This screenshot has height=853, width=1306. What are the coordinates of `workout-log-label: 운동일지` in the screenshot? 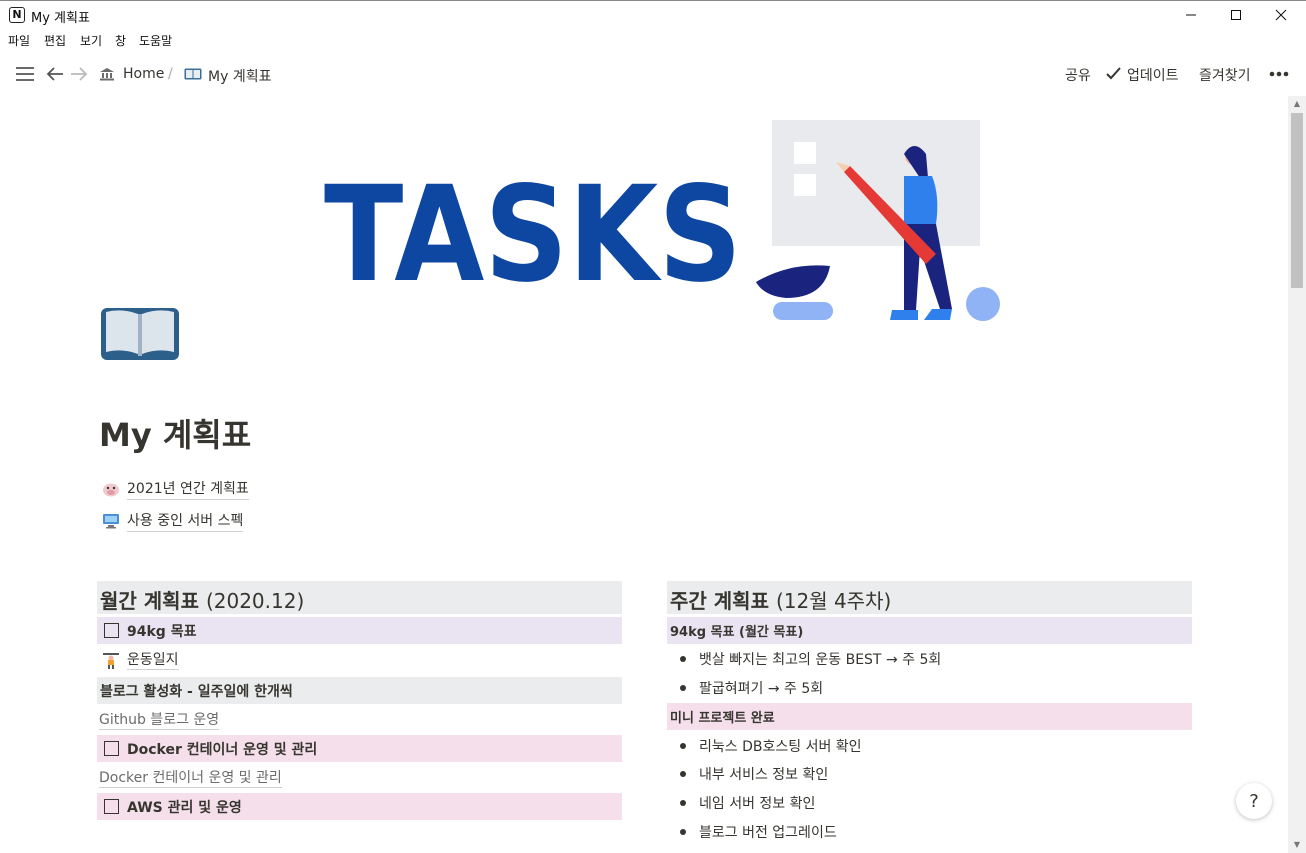 It's located at (153, 659).